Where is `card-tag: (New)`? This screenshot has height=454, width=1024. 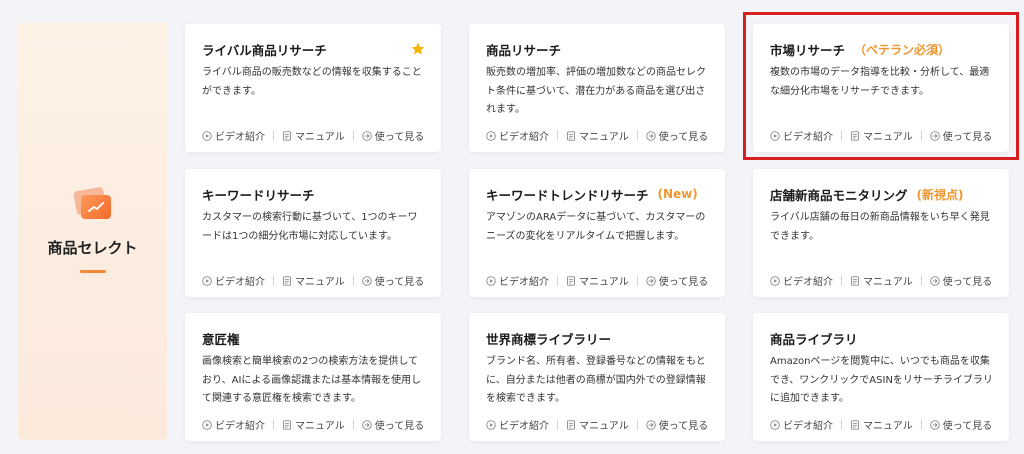
card-tag: (New) is located at coordinates (677, 194).